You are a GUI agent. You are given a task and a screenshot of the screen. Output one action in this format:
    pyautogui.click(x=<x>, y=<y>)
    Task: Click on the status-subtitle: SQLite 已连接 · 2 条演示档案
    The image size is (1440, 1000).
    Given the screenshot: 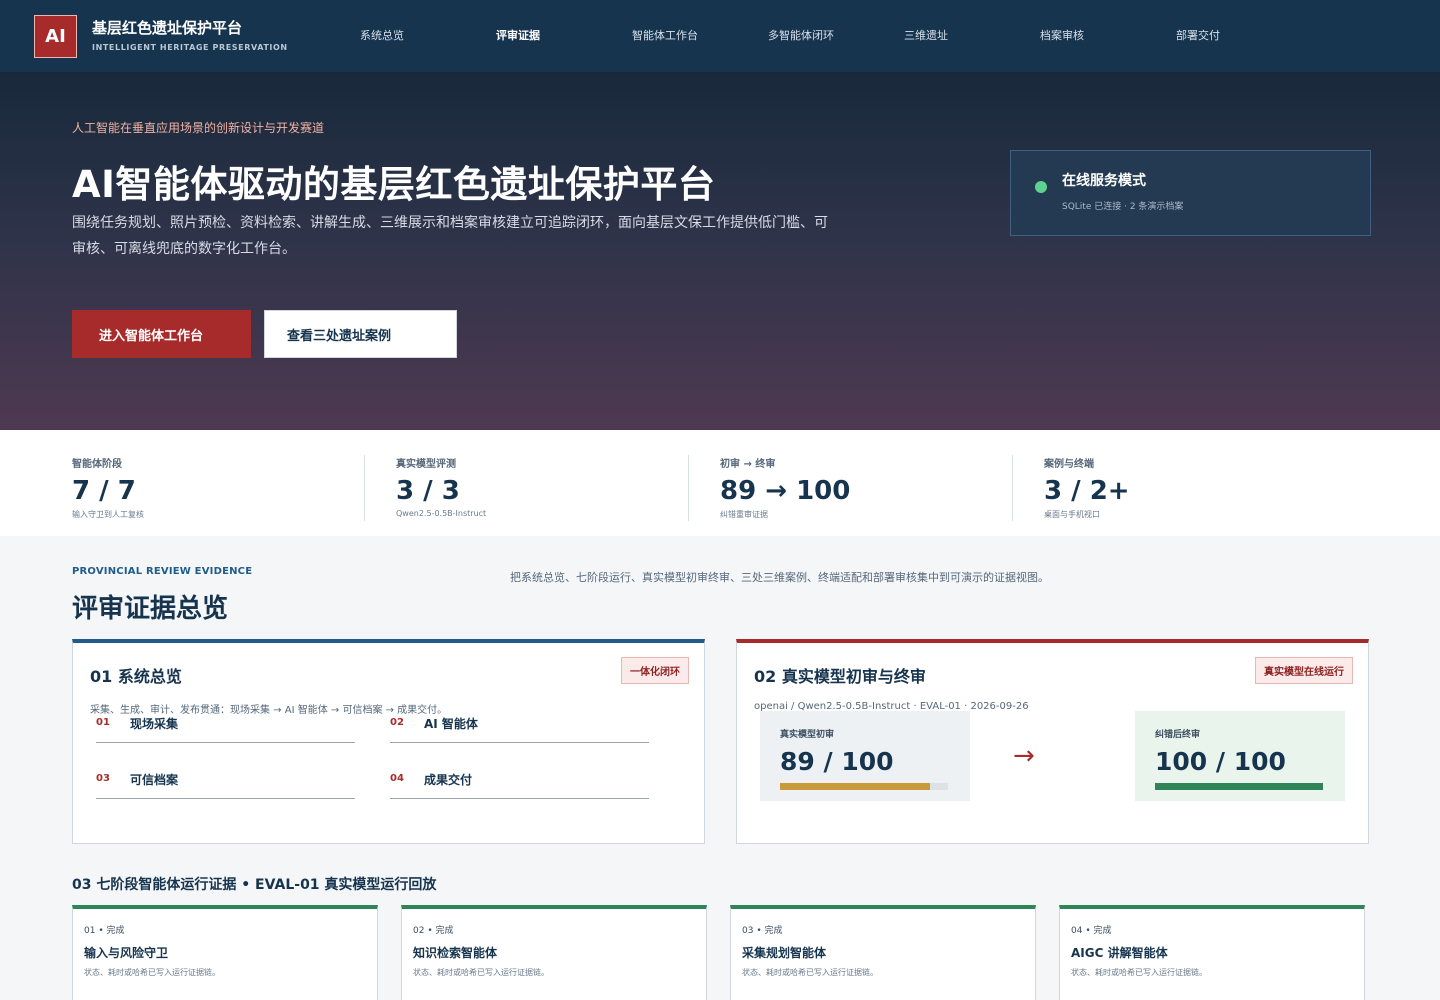 What is the action you would take?
    pyautogui.click(x=1123, y=207)
    